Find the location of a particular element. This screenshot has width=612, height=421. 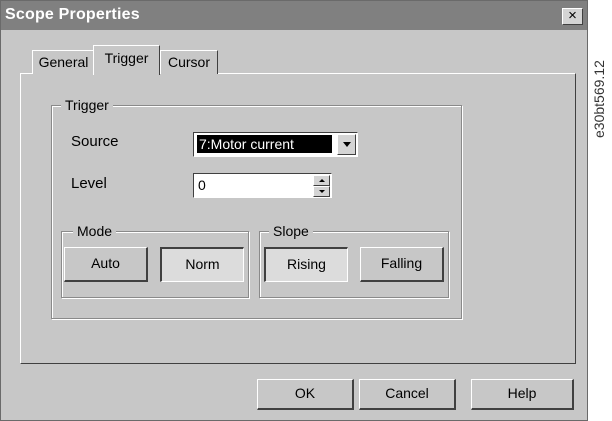

level-label: Level is located at coordinates (89, 183).